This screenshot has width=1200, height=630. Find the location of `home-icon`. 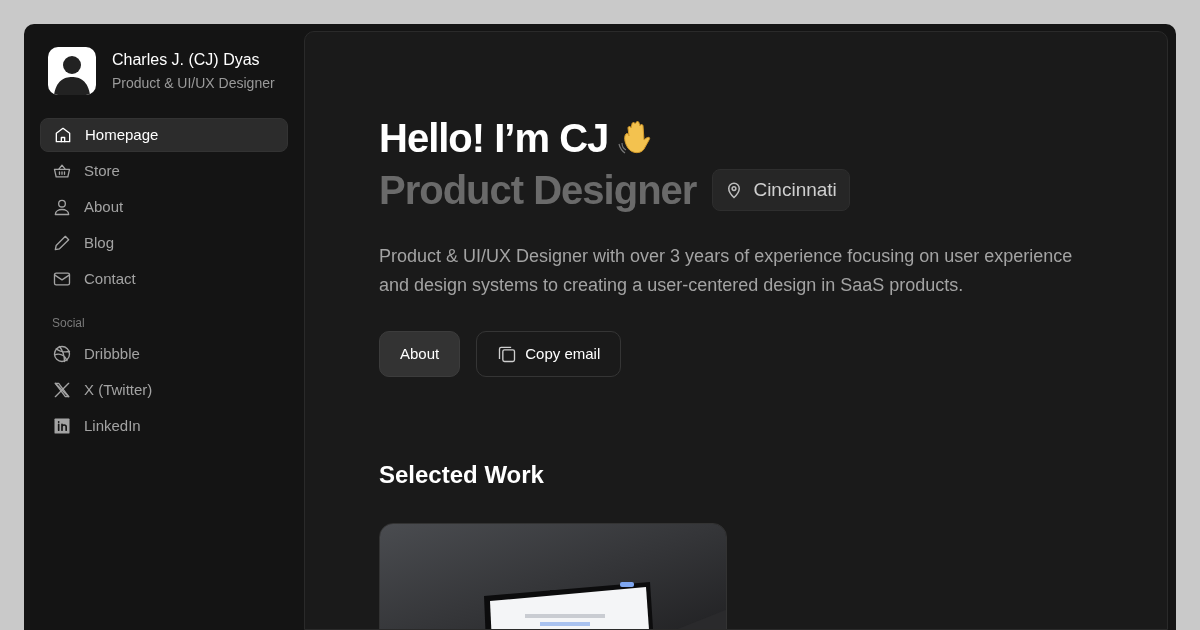

home-icon is located at coordinates (63, 135).